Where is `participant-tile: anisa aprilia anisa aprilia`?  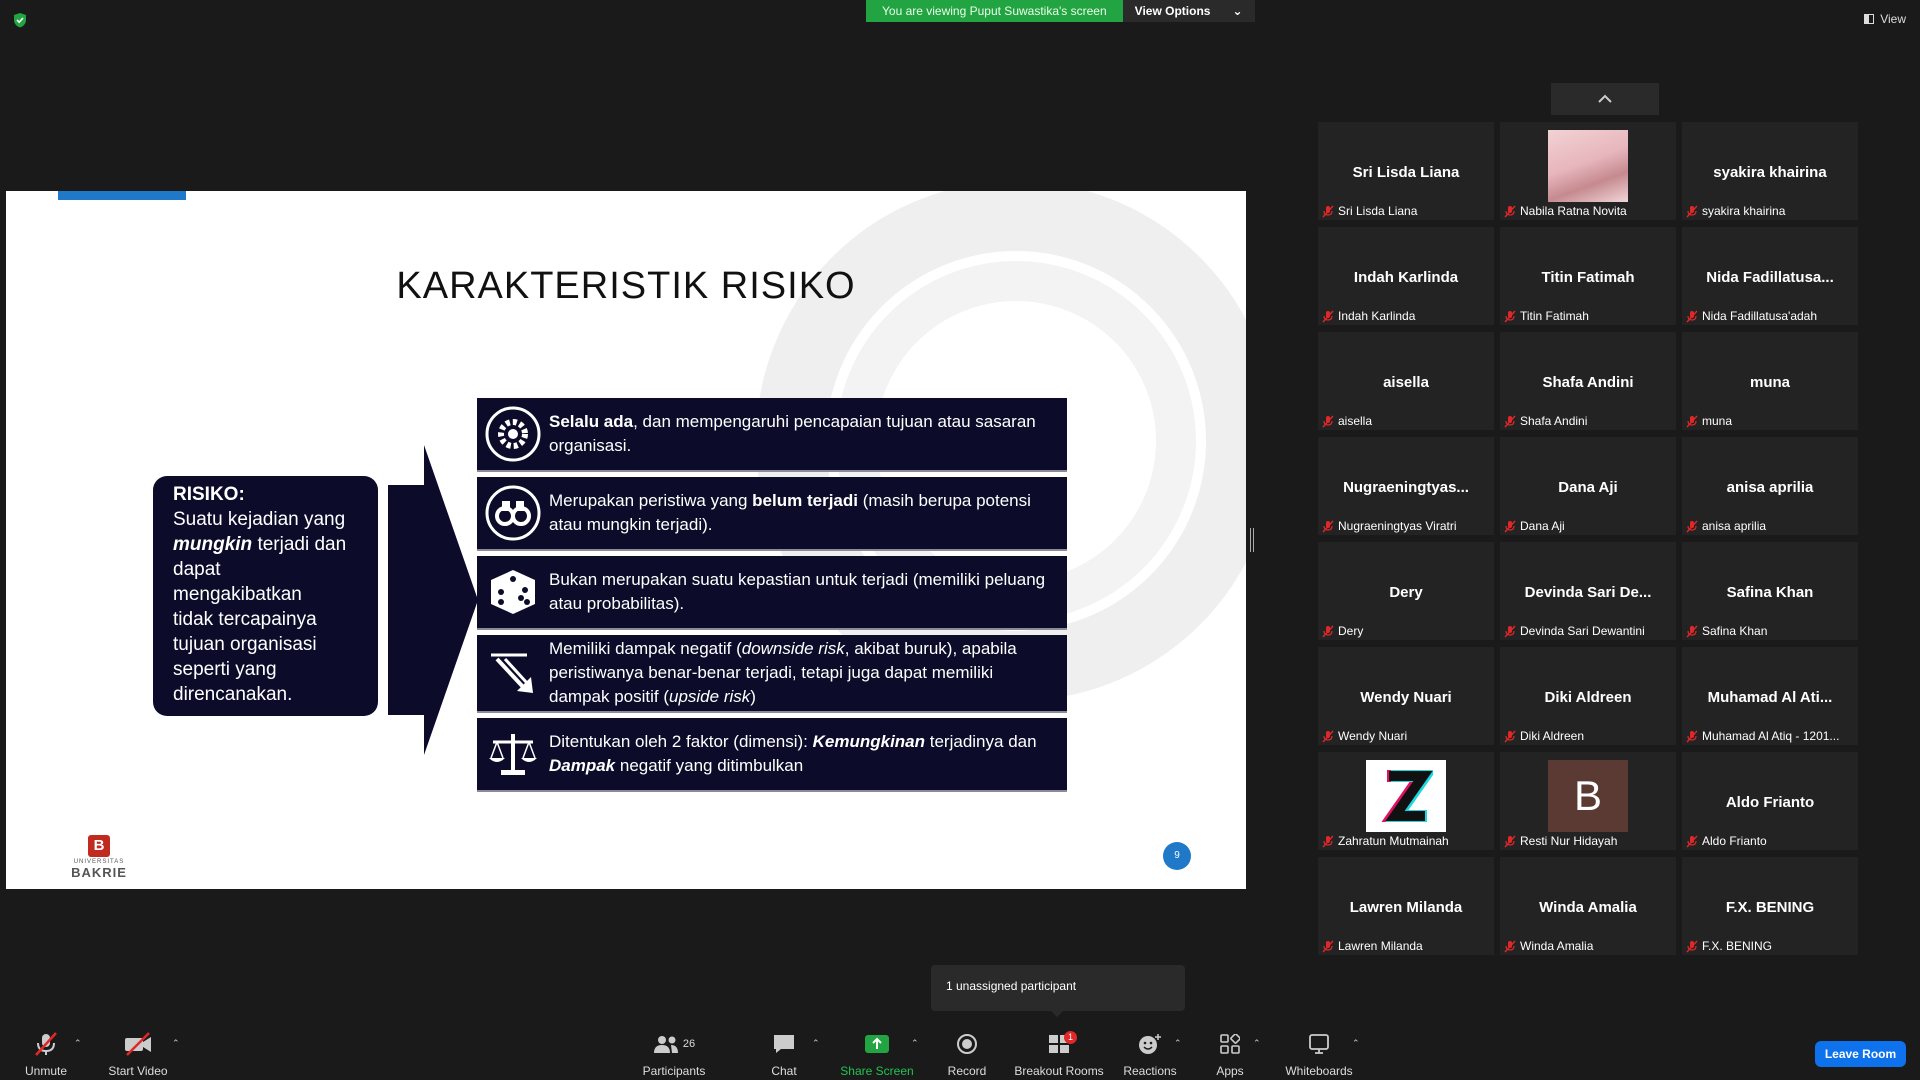
participant-tile: anisa aprilia anisa aprilia is located at coordinates (1770, 486).